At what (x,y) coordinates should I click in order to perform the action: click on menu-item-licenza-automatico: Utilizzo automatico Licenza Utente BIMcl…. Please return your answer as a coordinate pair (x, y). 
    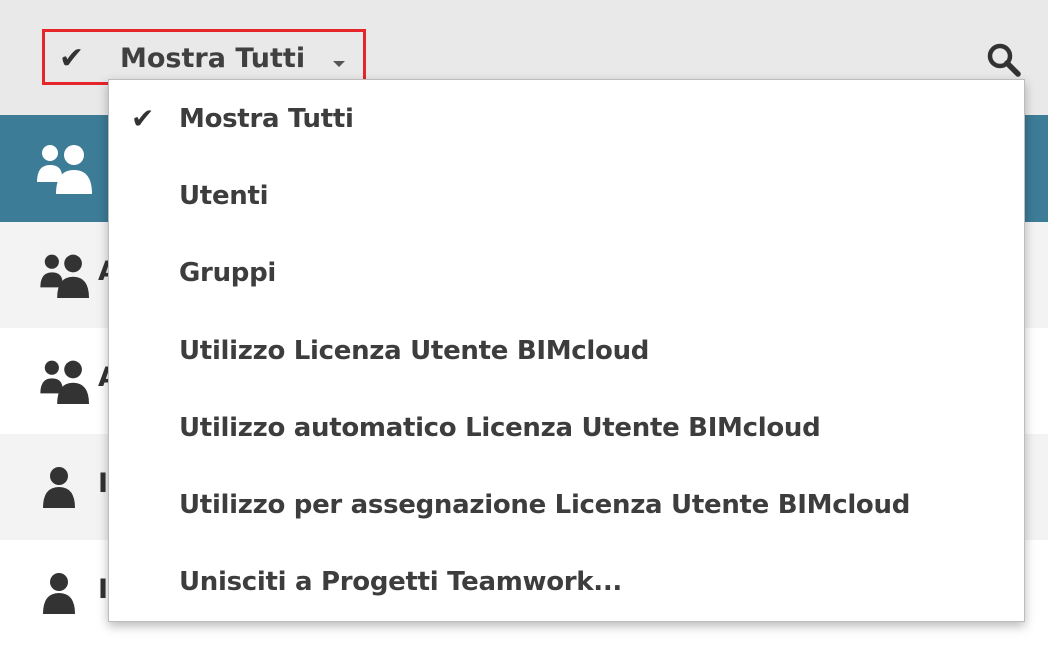
    Looking at the image, I should click on (566, 430).